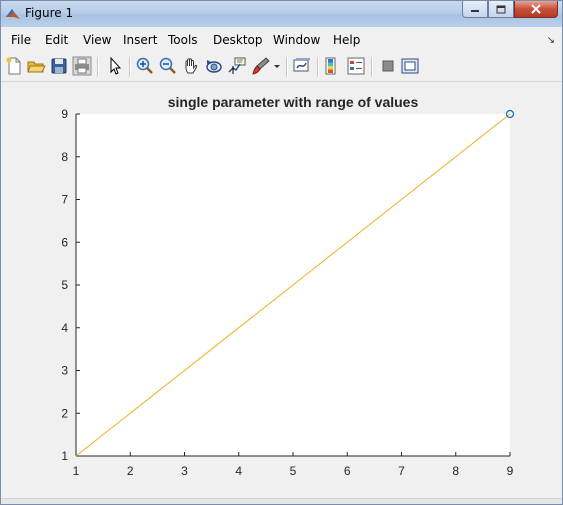 The height and width of the screenshot is (505, 563). Describe the element at coordinates (281, 14) in the screenshot. I see `title-bar: Figure 1` at that location.